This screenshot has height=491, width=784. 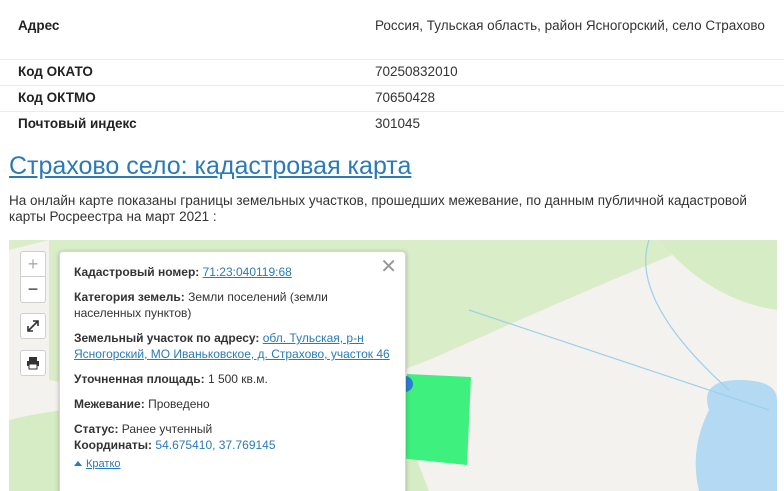 I want to click on popup-label: Кадастровый номер:, so click(x=137, y=272).